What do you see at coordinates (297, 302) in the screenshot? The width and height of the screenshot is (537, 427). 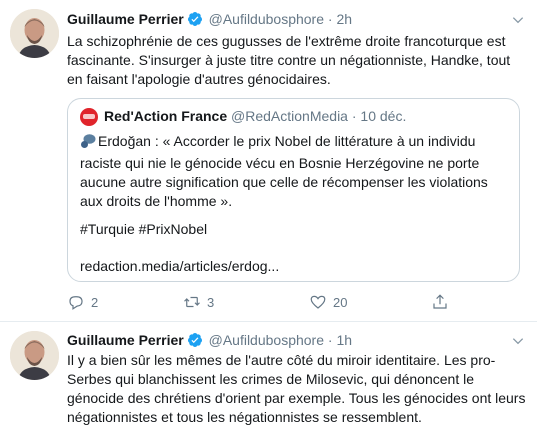 I see `tweet-actions: 2 3 20` at bounding box center [297, 302].